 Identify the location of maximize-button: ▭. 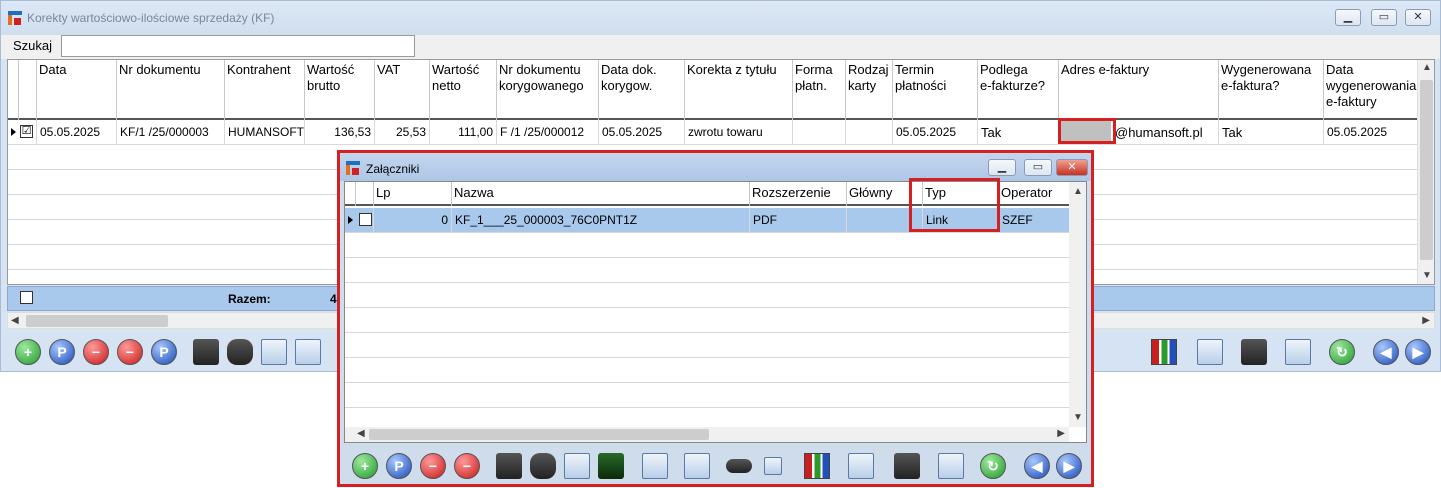
(1384, 17).